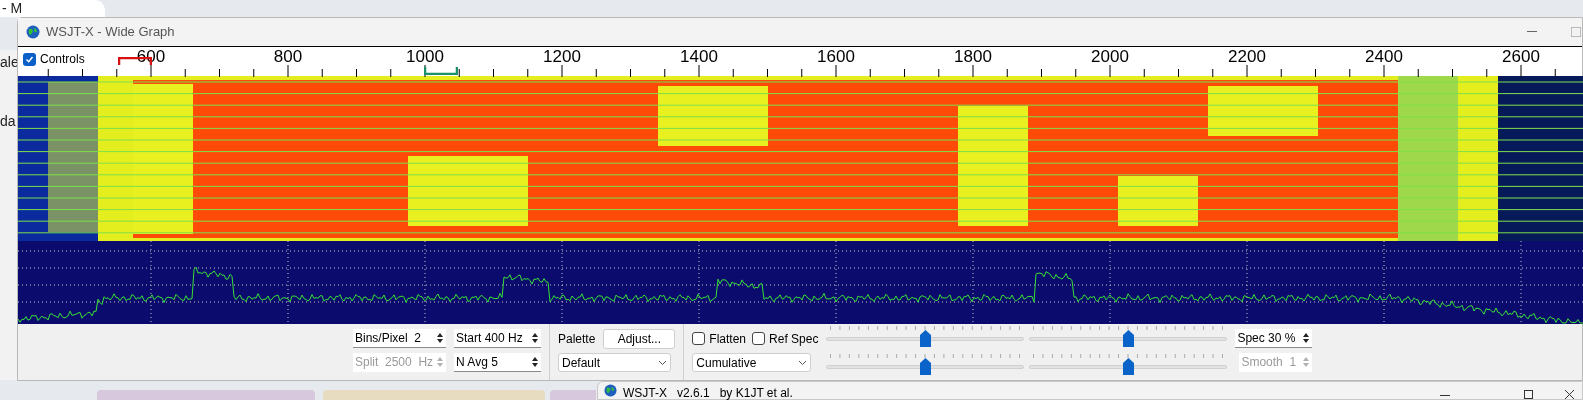  What do you see at coordinates (973, 56) in the screenshot?
I see `axis-label: 1800` at bounding box center [973, 56].